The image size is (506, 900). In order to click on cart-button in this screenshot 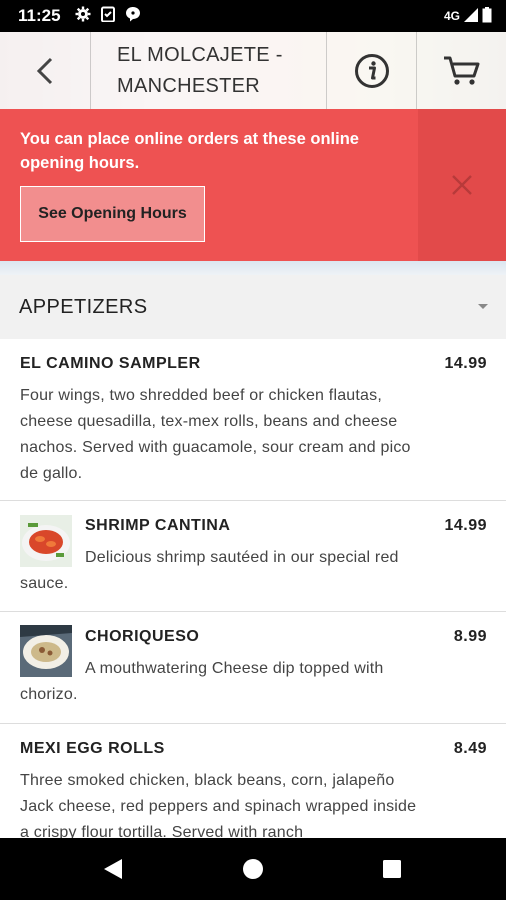, I will do `click(461, 70)`.